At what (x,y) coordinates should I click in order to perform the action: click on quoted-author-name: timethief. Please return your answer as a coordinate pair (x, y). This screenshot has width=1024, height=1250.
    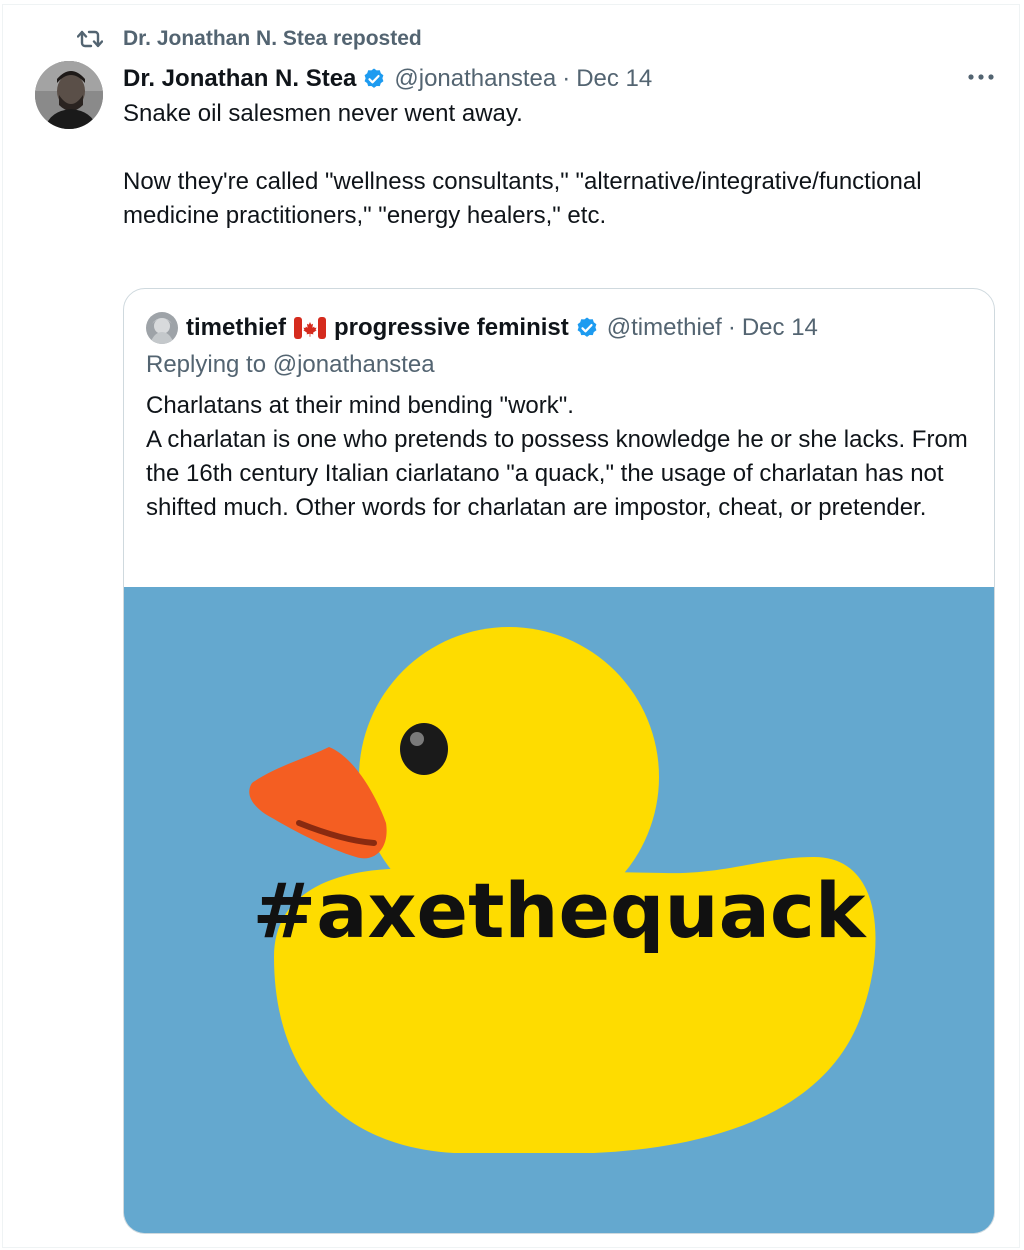
    Looking at the image, I should click on (236, 328).